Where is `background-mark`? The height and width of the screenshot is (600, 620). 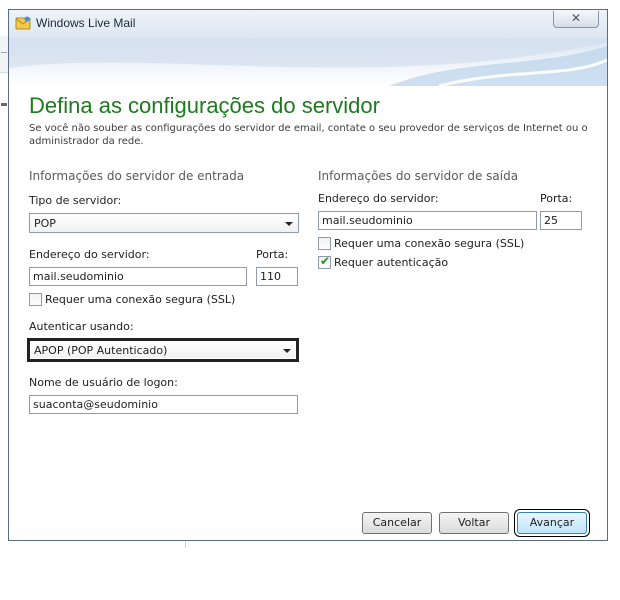 background-mark is located at coordinates (4, 104).